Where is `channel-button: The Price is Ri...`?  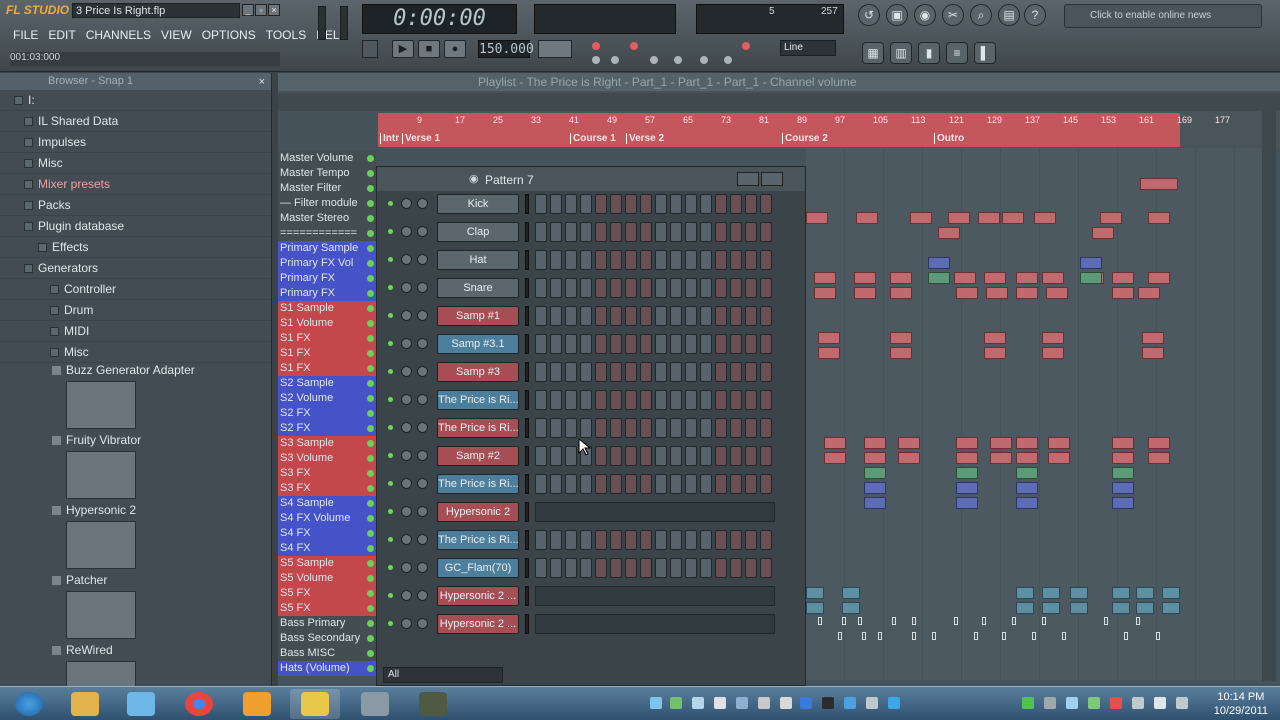
channel-button: The Price is Ri... is located at coordinates (478, 400).